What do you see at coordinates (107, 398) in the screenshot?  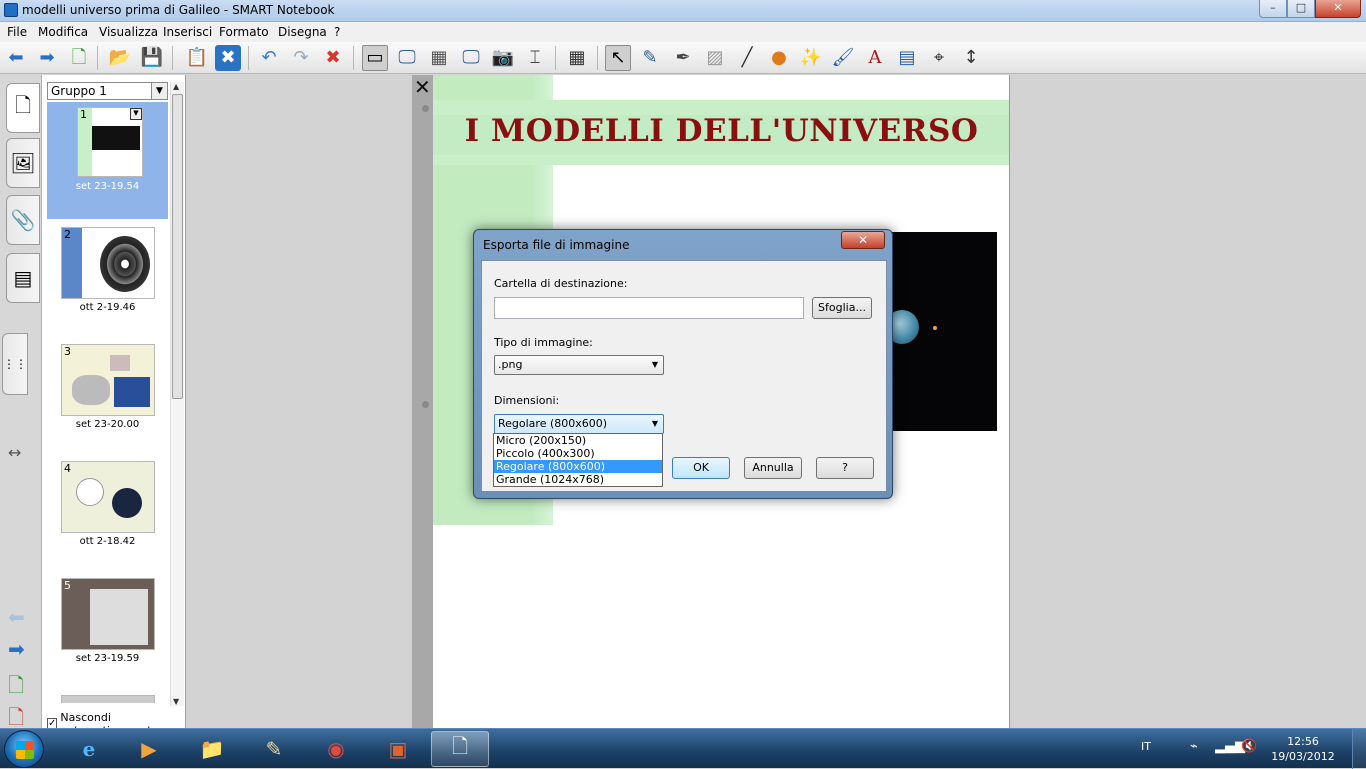 I see `slide-thumbnail-3: 3 set 23-20.00` at bounding box center [107, 398].